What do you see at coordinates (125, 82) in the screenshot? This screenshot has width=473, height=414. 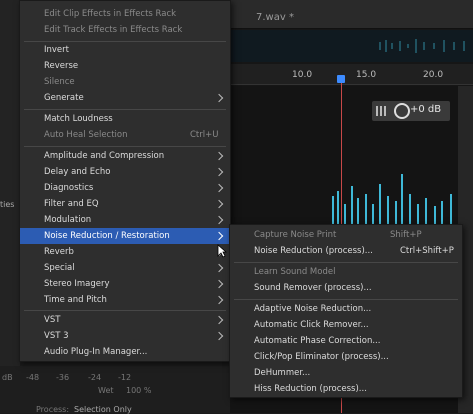 I see `menu-item-silence: Silence` at bounding box center [125, 82].